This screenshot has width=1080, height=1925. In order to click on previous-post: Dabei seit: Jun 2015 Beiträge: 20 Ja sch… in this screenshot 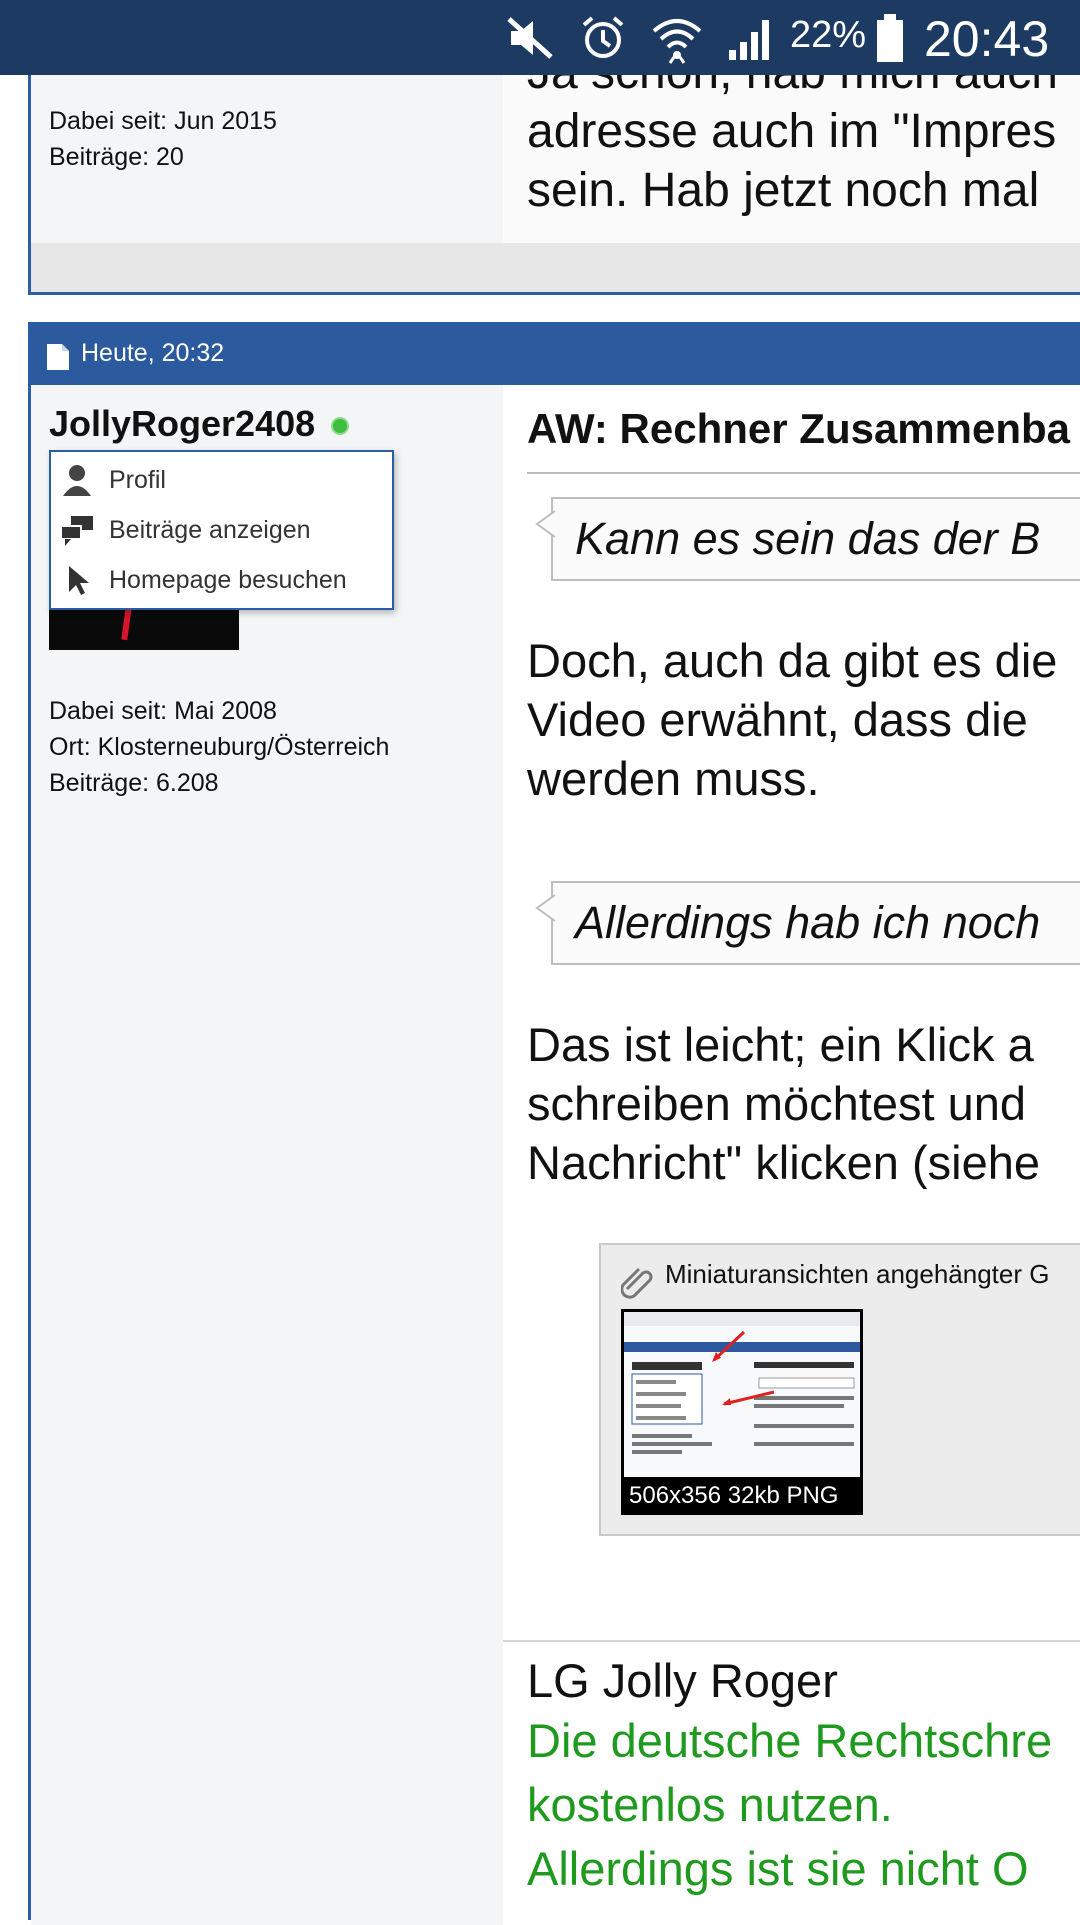, I will do `click(554, 185)`.